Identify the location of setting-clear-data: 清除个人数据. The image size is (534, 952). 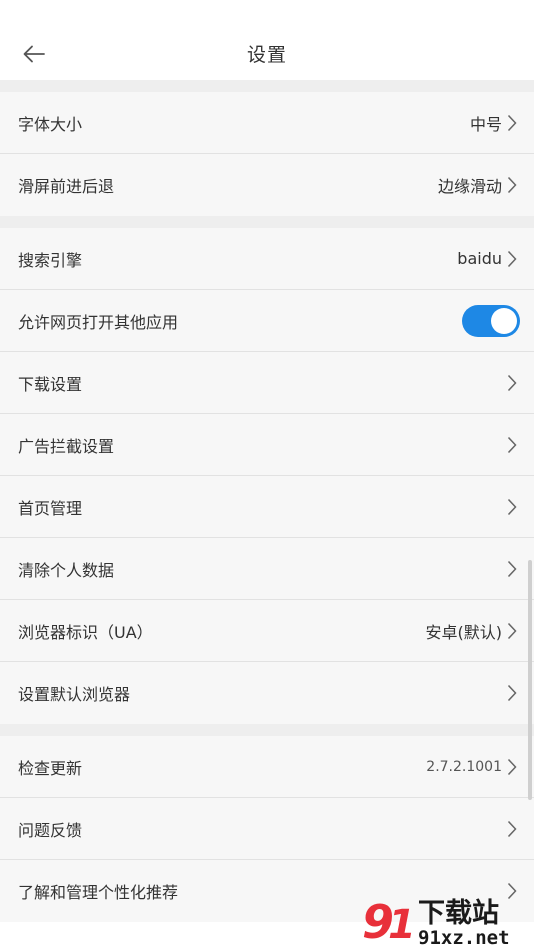
(267, 569).